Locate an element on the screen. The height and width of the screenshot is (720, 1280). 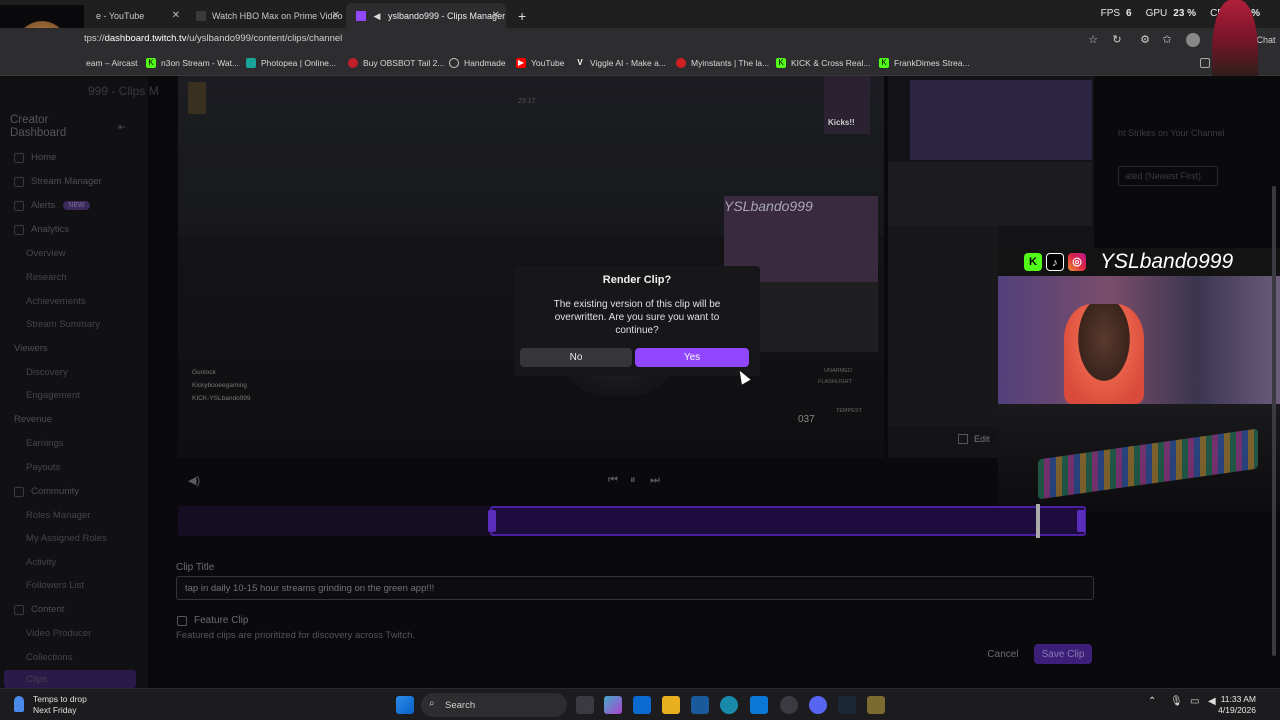
sidebar-item-engagement: Engagement is located at coordinates (53, 395).